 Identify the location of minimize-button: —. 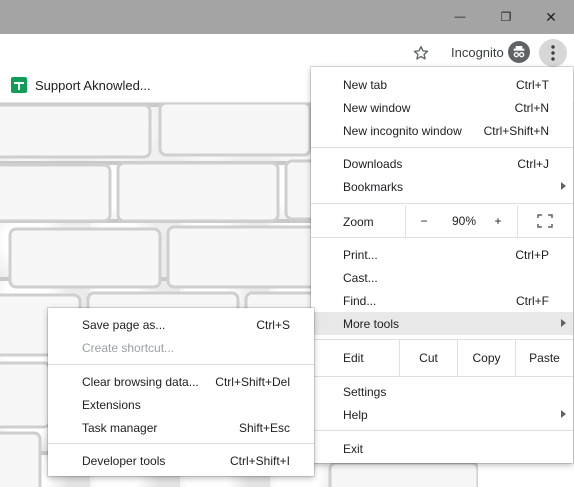
(460, 17).